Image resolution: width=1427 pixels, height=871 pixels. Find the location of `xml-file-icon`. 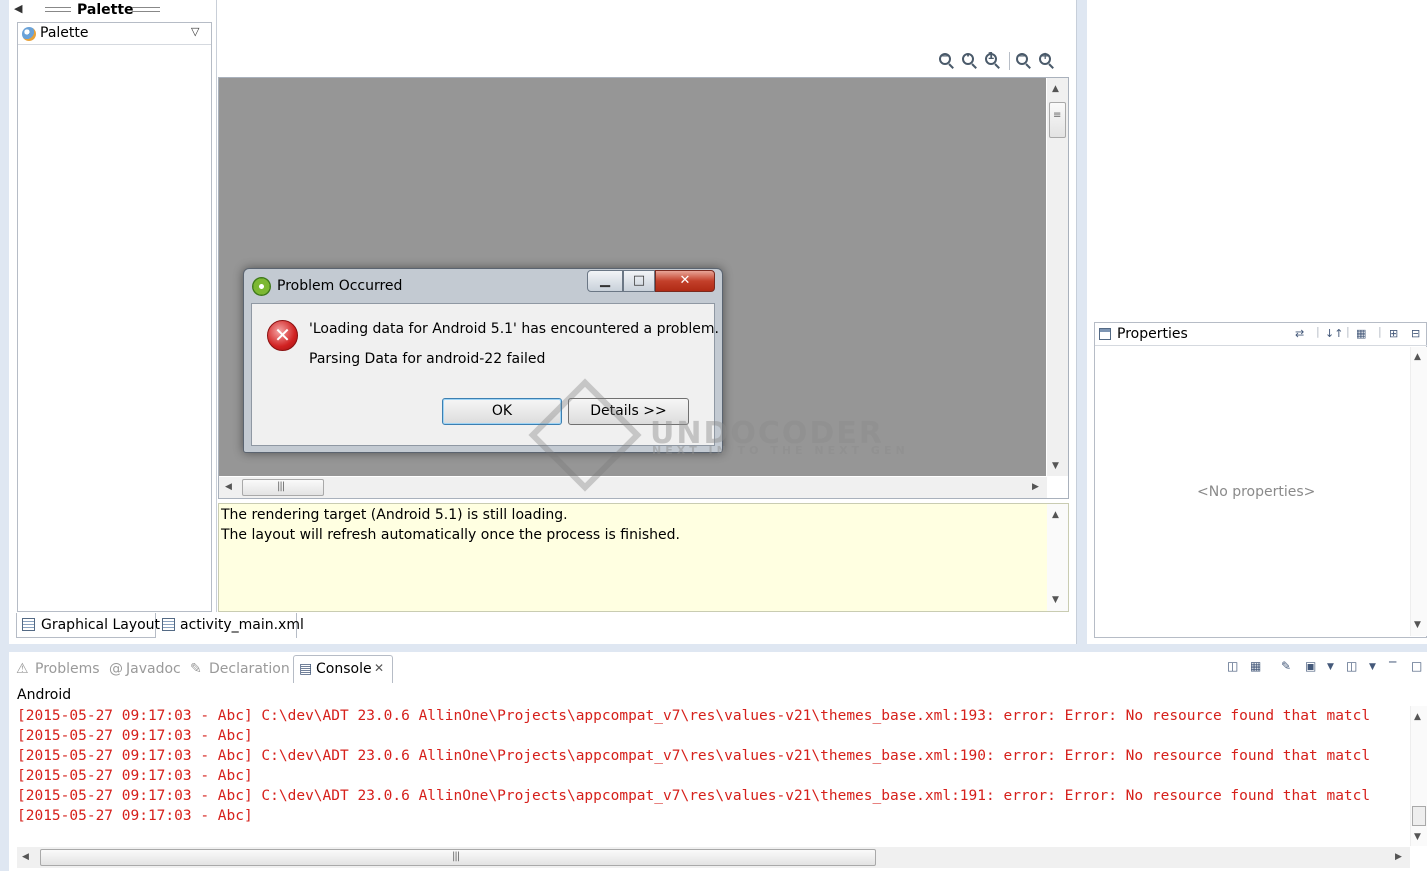

xml-file-icon is located at coordinates (168, 624).